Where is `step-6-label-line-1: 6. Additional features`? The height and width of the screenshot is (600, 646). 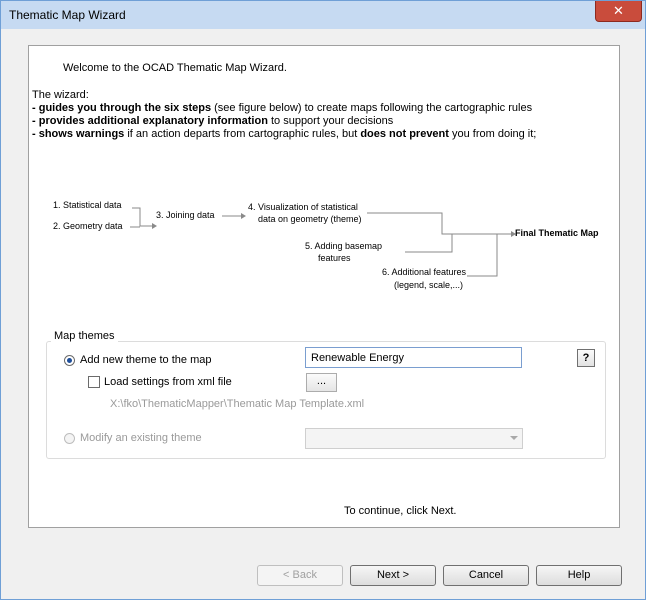
step-6-label-line-1: 6. Additional features is located at coordinates (424, 272).